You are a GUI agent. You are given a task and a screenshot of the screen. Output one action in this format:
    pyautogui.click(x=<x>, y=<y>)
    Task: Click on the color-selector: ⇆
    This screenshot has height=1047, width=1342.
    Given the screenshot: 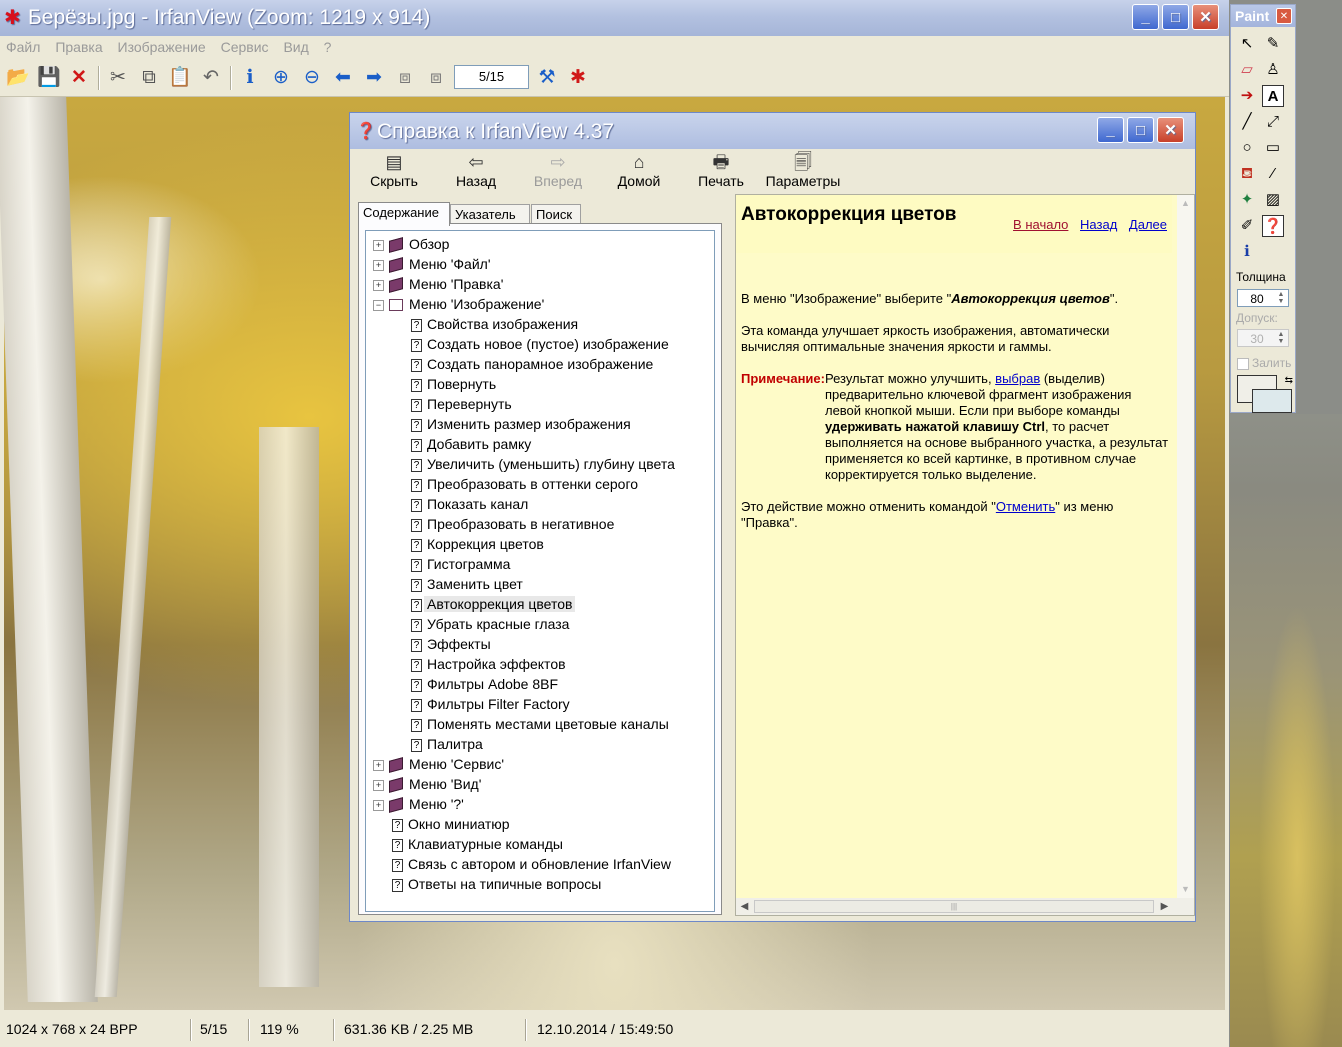 What is the action you would take?
    pyautogui.click(x=1265, y=394)
    